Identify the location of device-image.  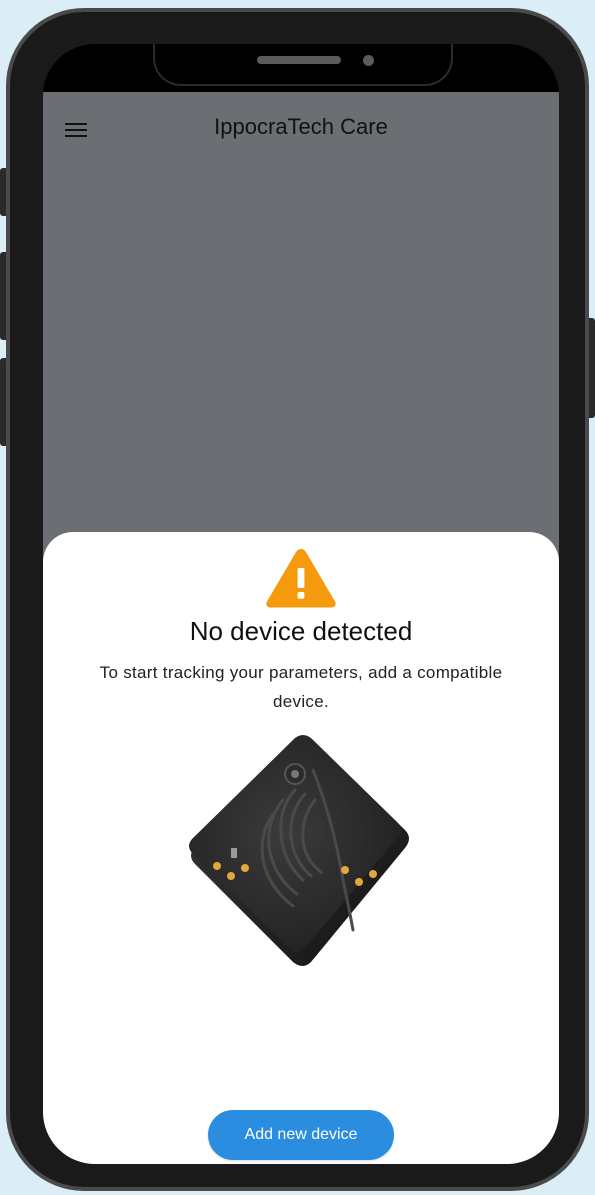
(299, 850).